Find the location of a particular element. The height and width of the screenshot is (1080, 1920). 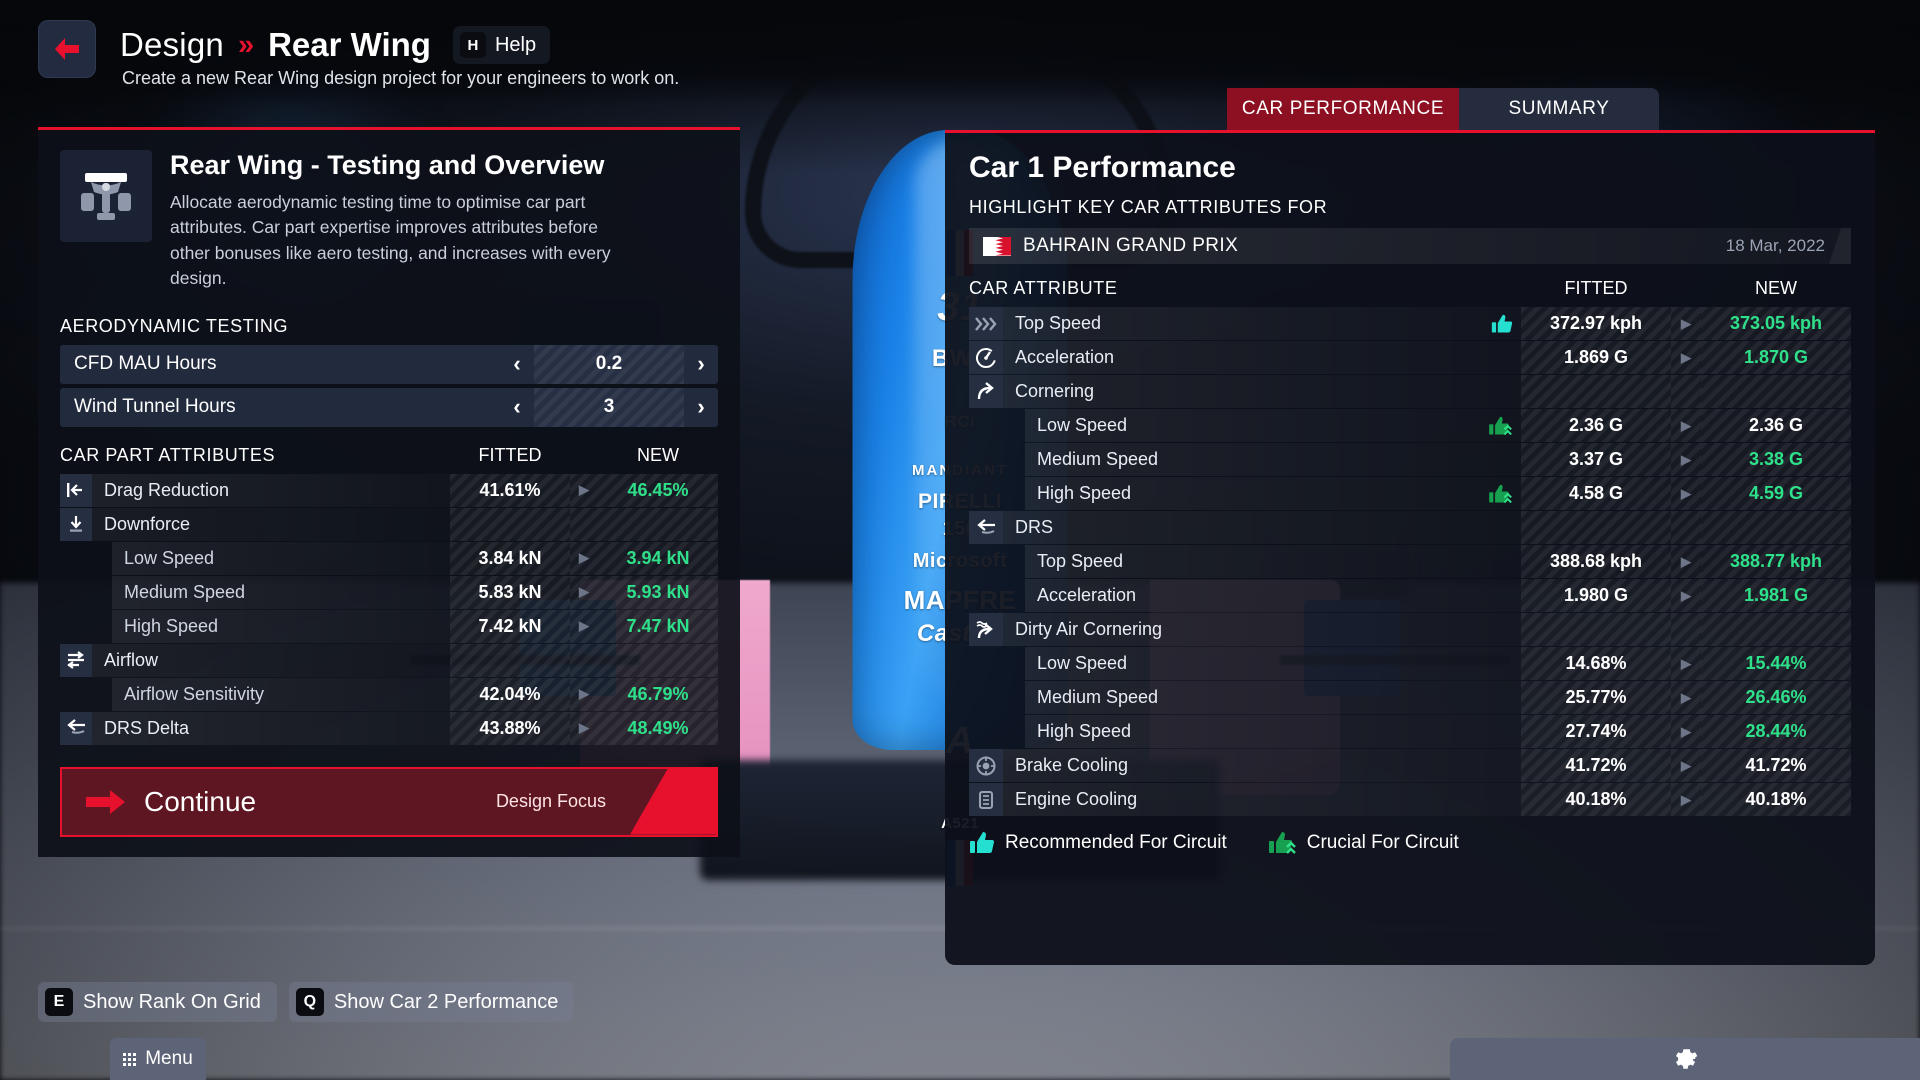

settings-button is located at coordinates (1685, 1059).